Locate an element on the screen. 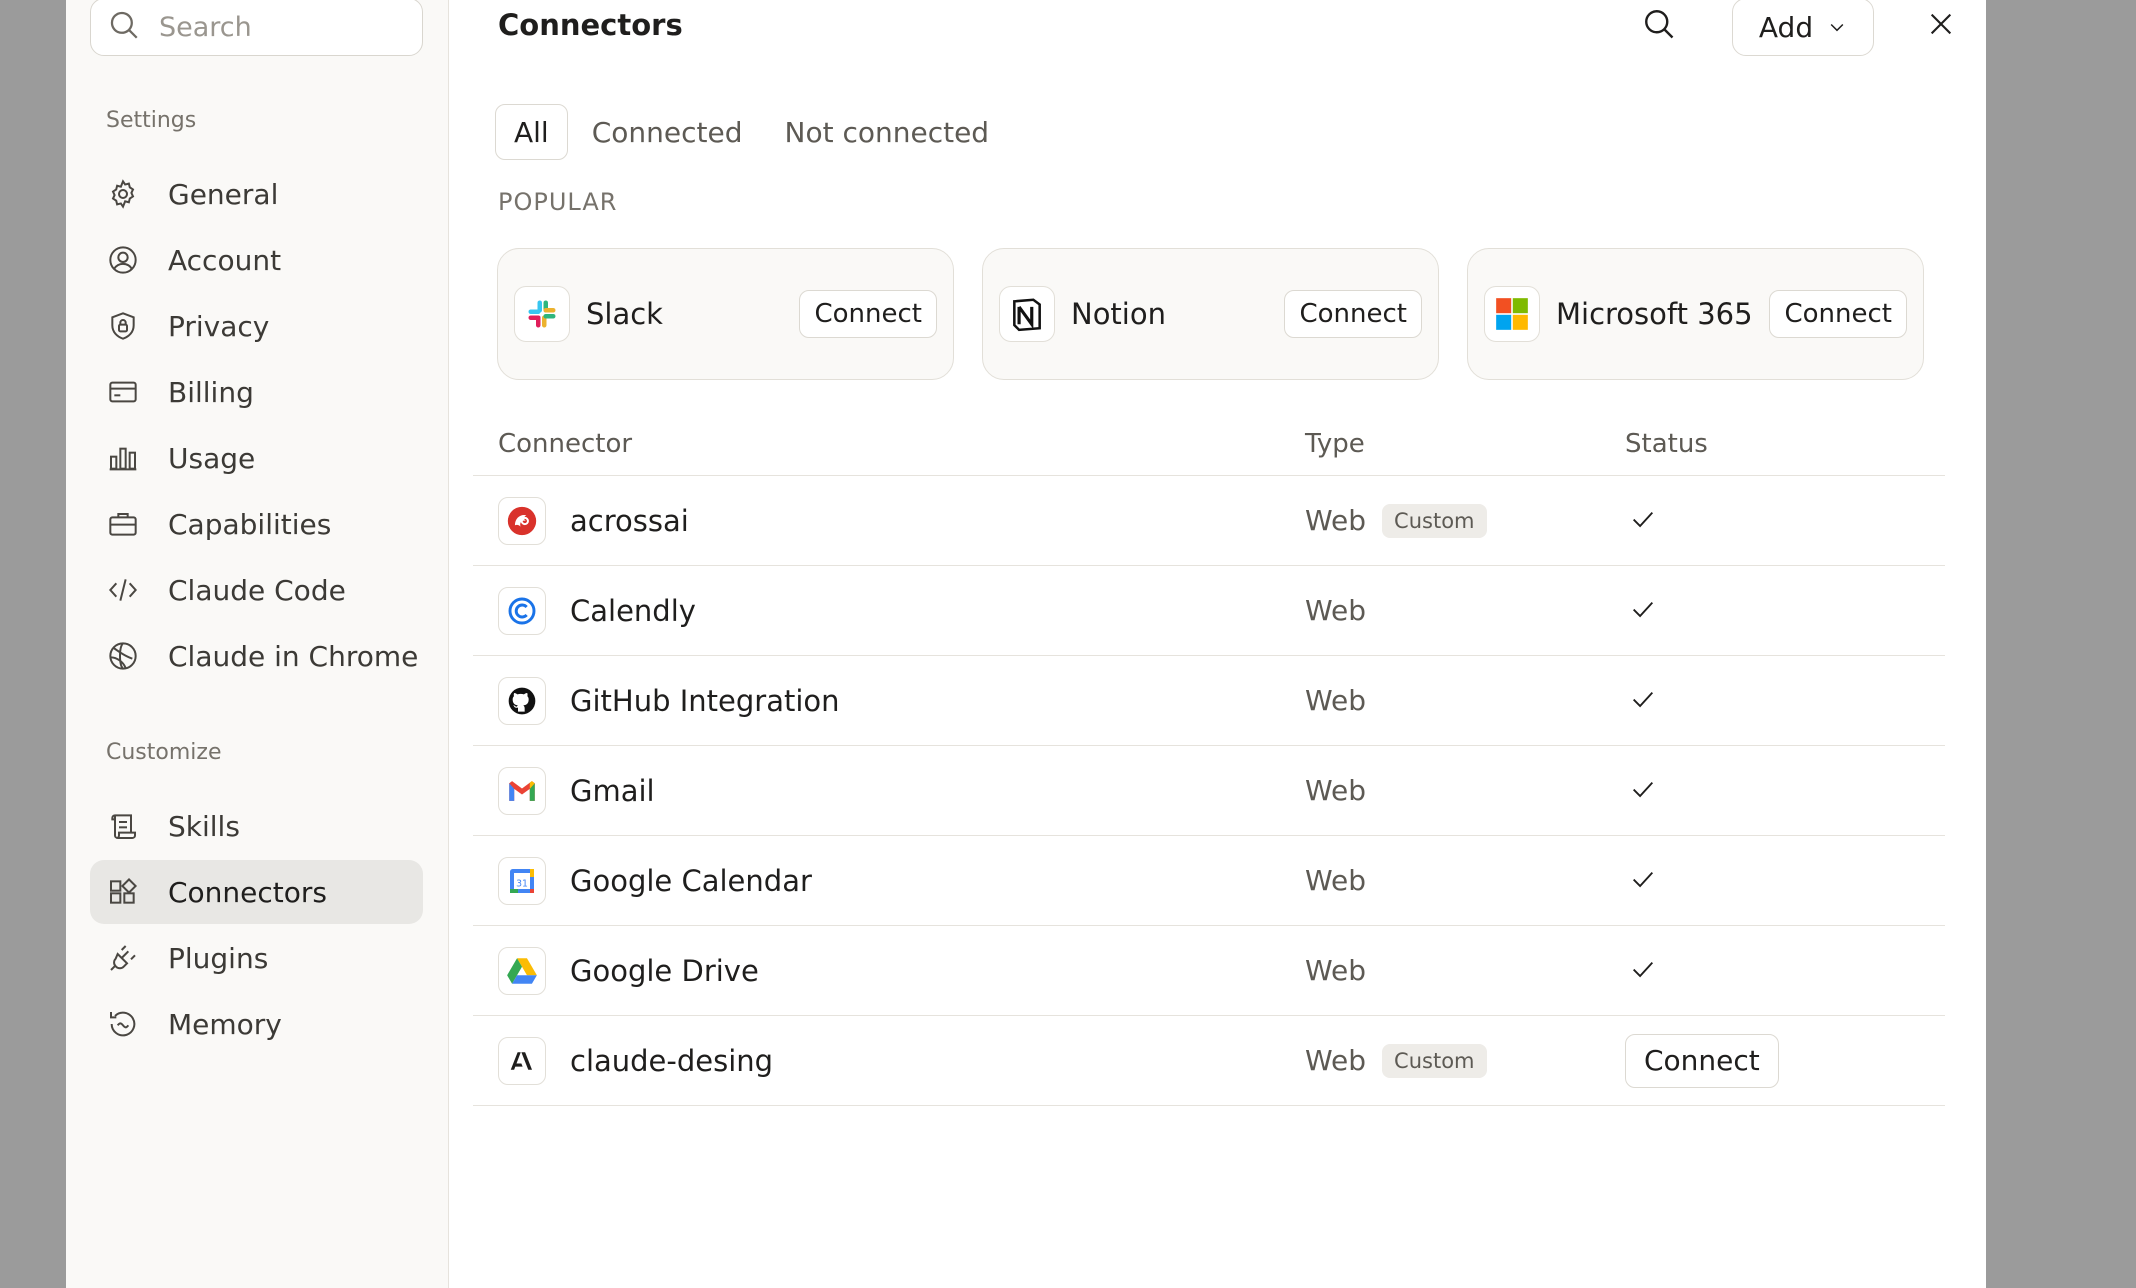 The width and height of the screenshot is (2136, 1288). sidebar-item-label: Connectors is located at coordinates (248, 892).